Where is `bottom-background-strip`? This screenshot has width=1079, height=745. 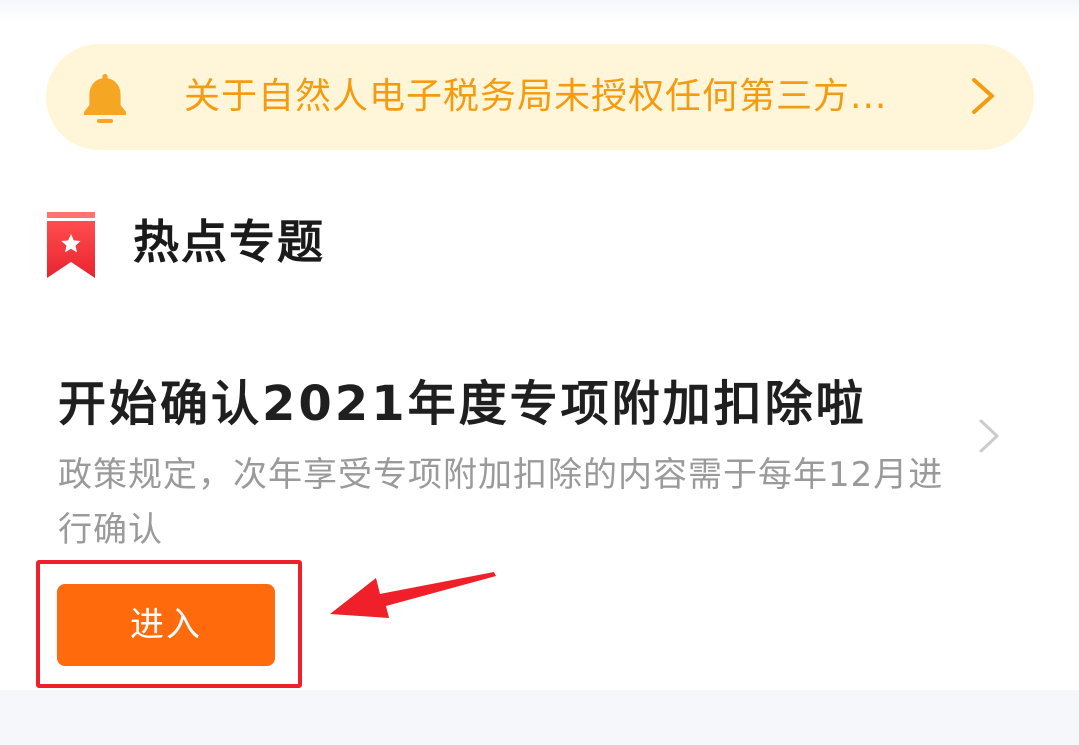 bottom-background-strip is located at coordinates (539, 717).